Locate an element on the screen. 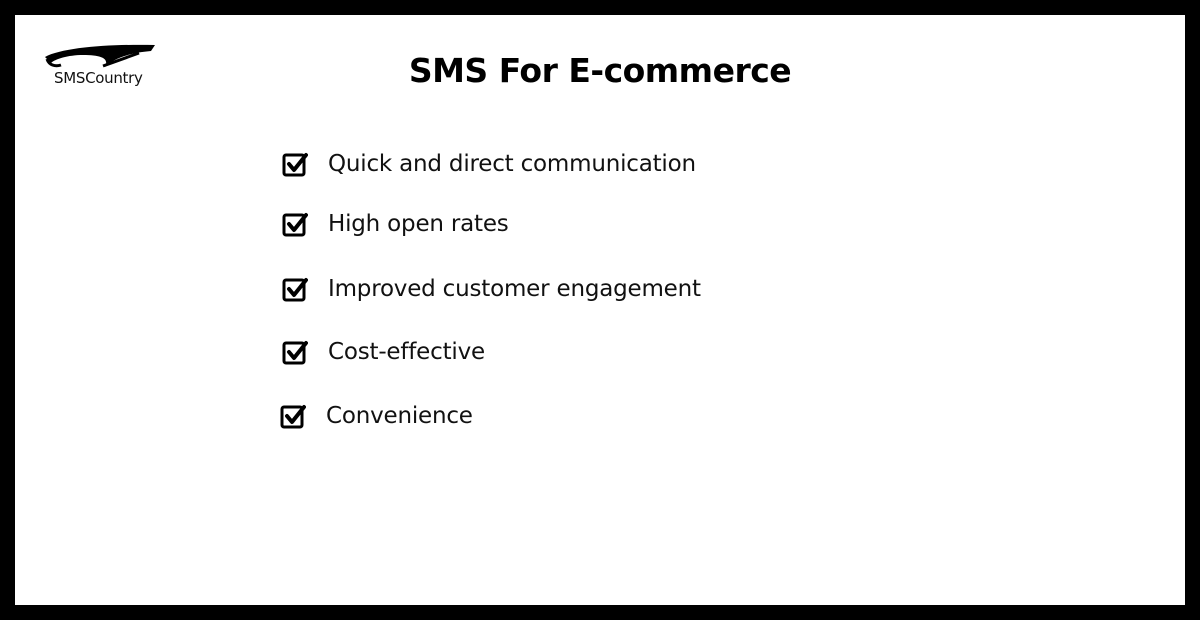 The width and height of the screenshot is (1200, 620). benefit-label: Convenience is located at coordinates (399, 416).